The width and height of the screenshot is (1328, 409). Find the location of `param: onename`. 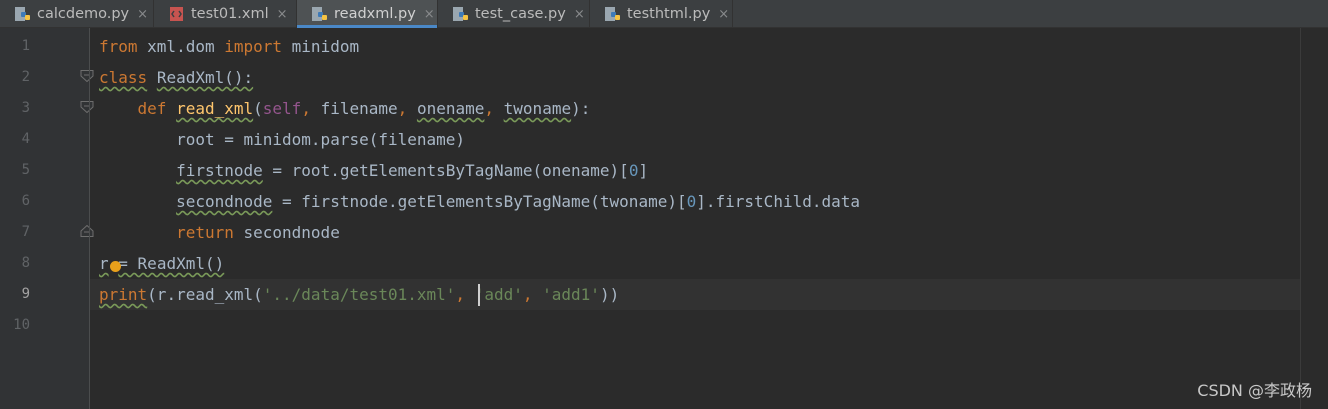

param: onename is located at coordinates (450, 108).